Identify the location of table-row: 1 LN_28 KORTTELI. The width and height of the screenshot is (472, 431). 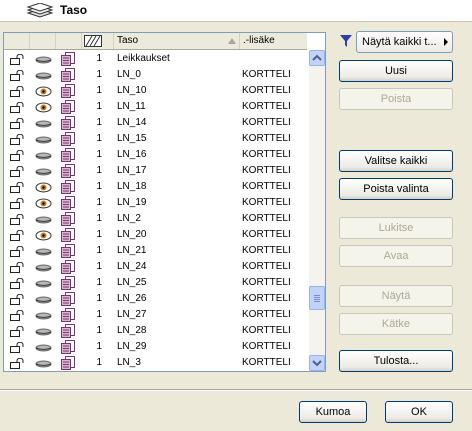
(155, 331).